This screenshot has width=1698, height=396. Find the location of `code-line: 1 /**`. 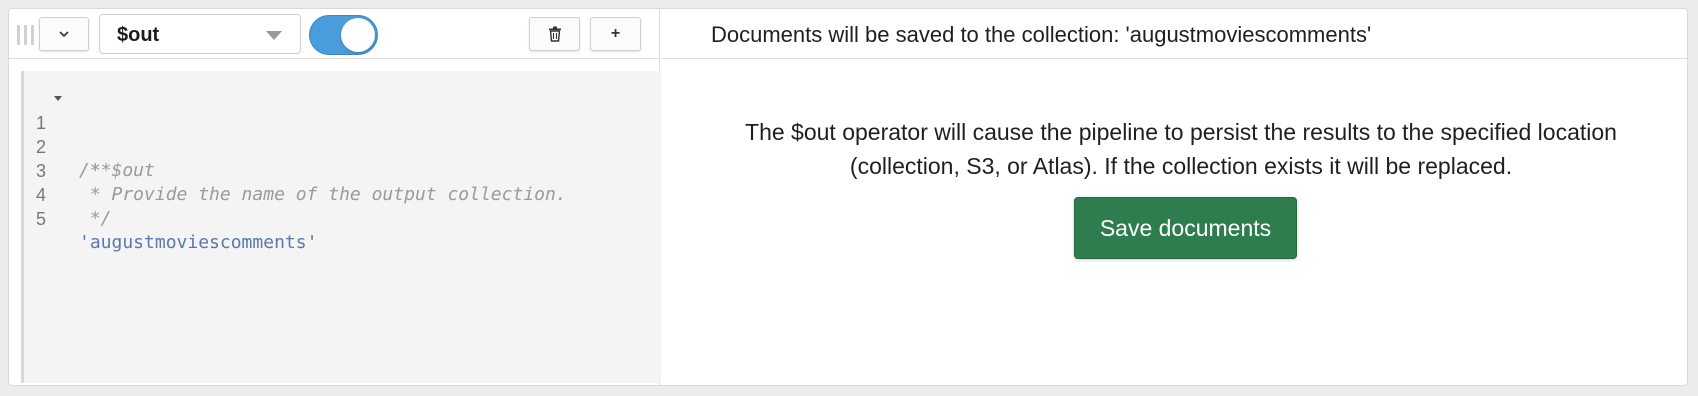

code-line: 1 /** is located at coordinates (342, 134).